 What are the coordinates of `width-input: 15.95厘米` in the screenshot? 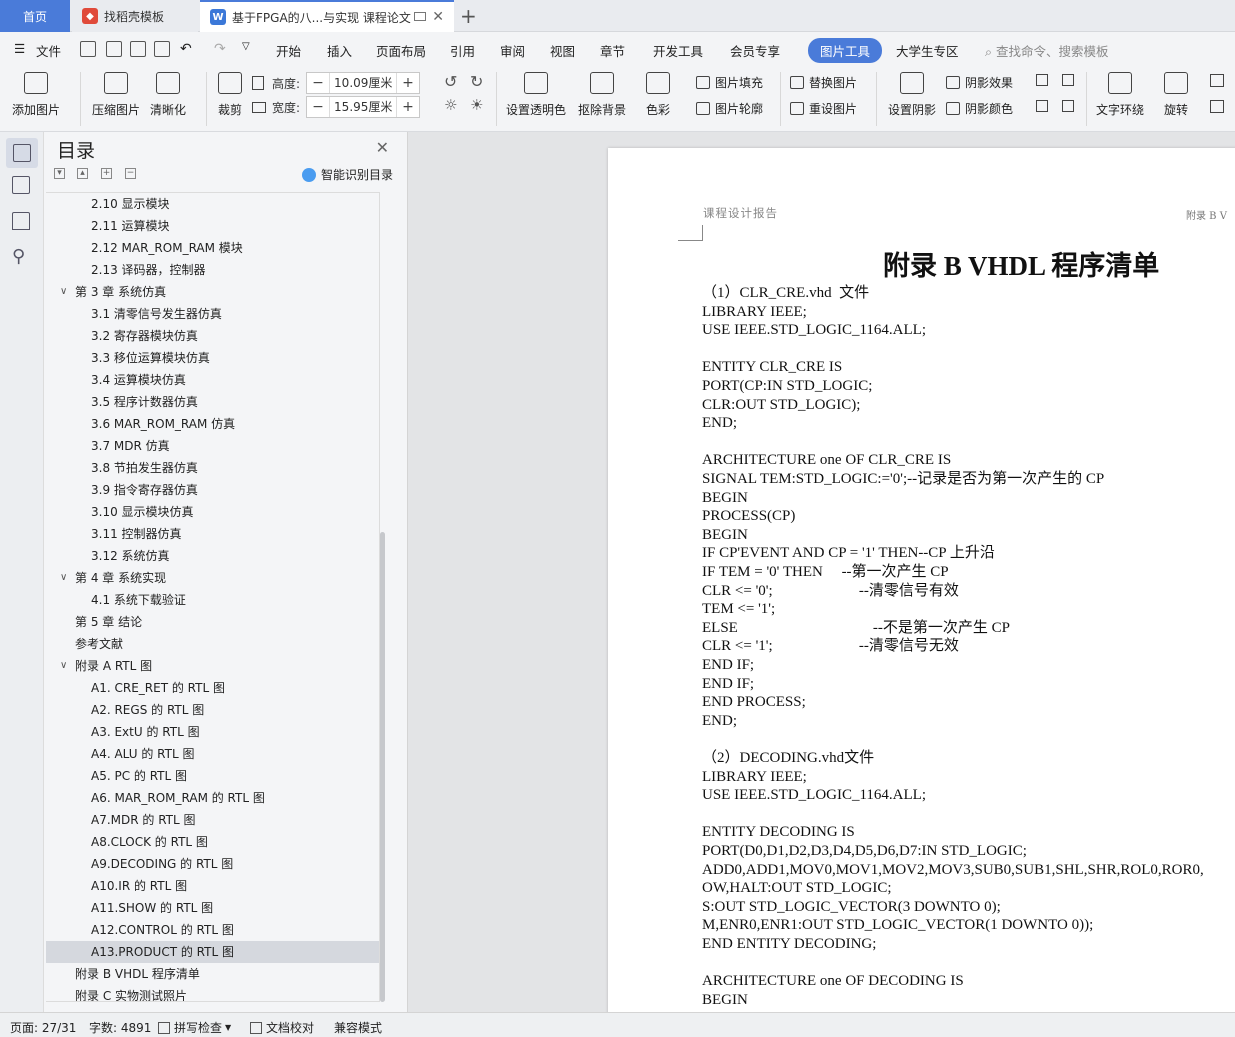 It's located at (363, 107).